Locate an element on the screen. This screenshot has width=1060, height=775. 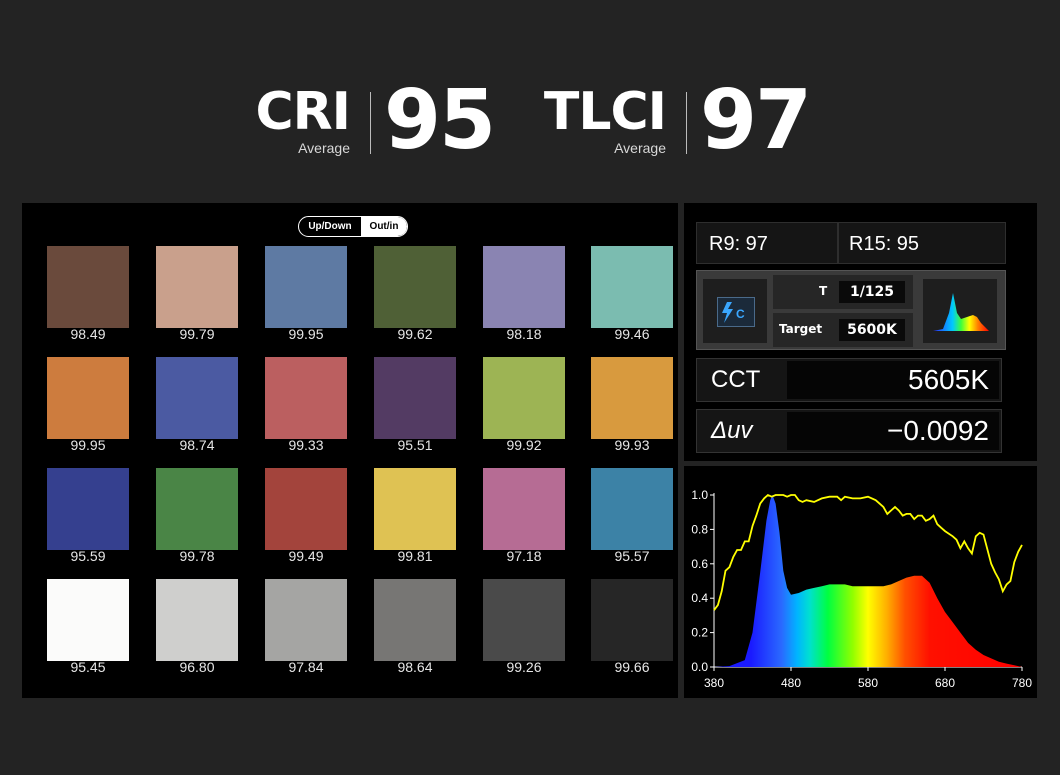
r15-value: R15: 95 is located at coordinates (884, 244).